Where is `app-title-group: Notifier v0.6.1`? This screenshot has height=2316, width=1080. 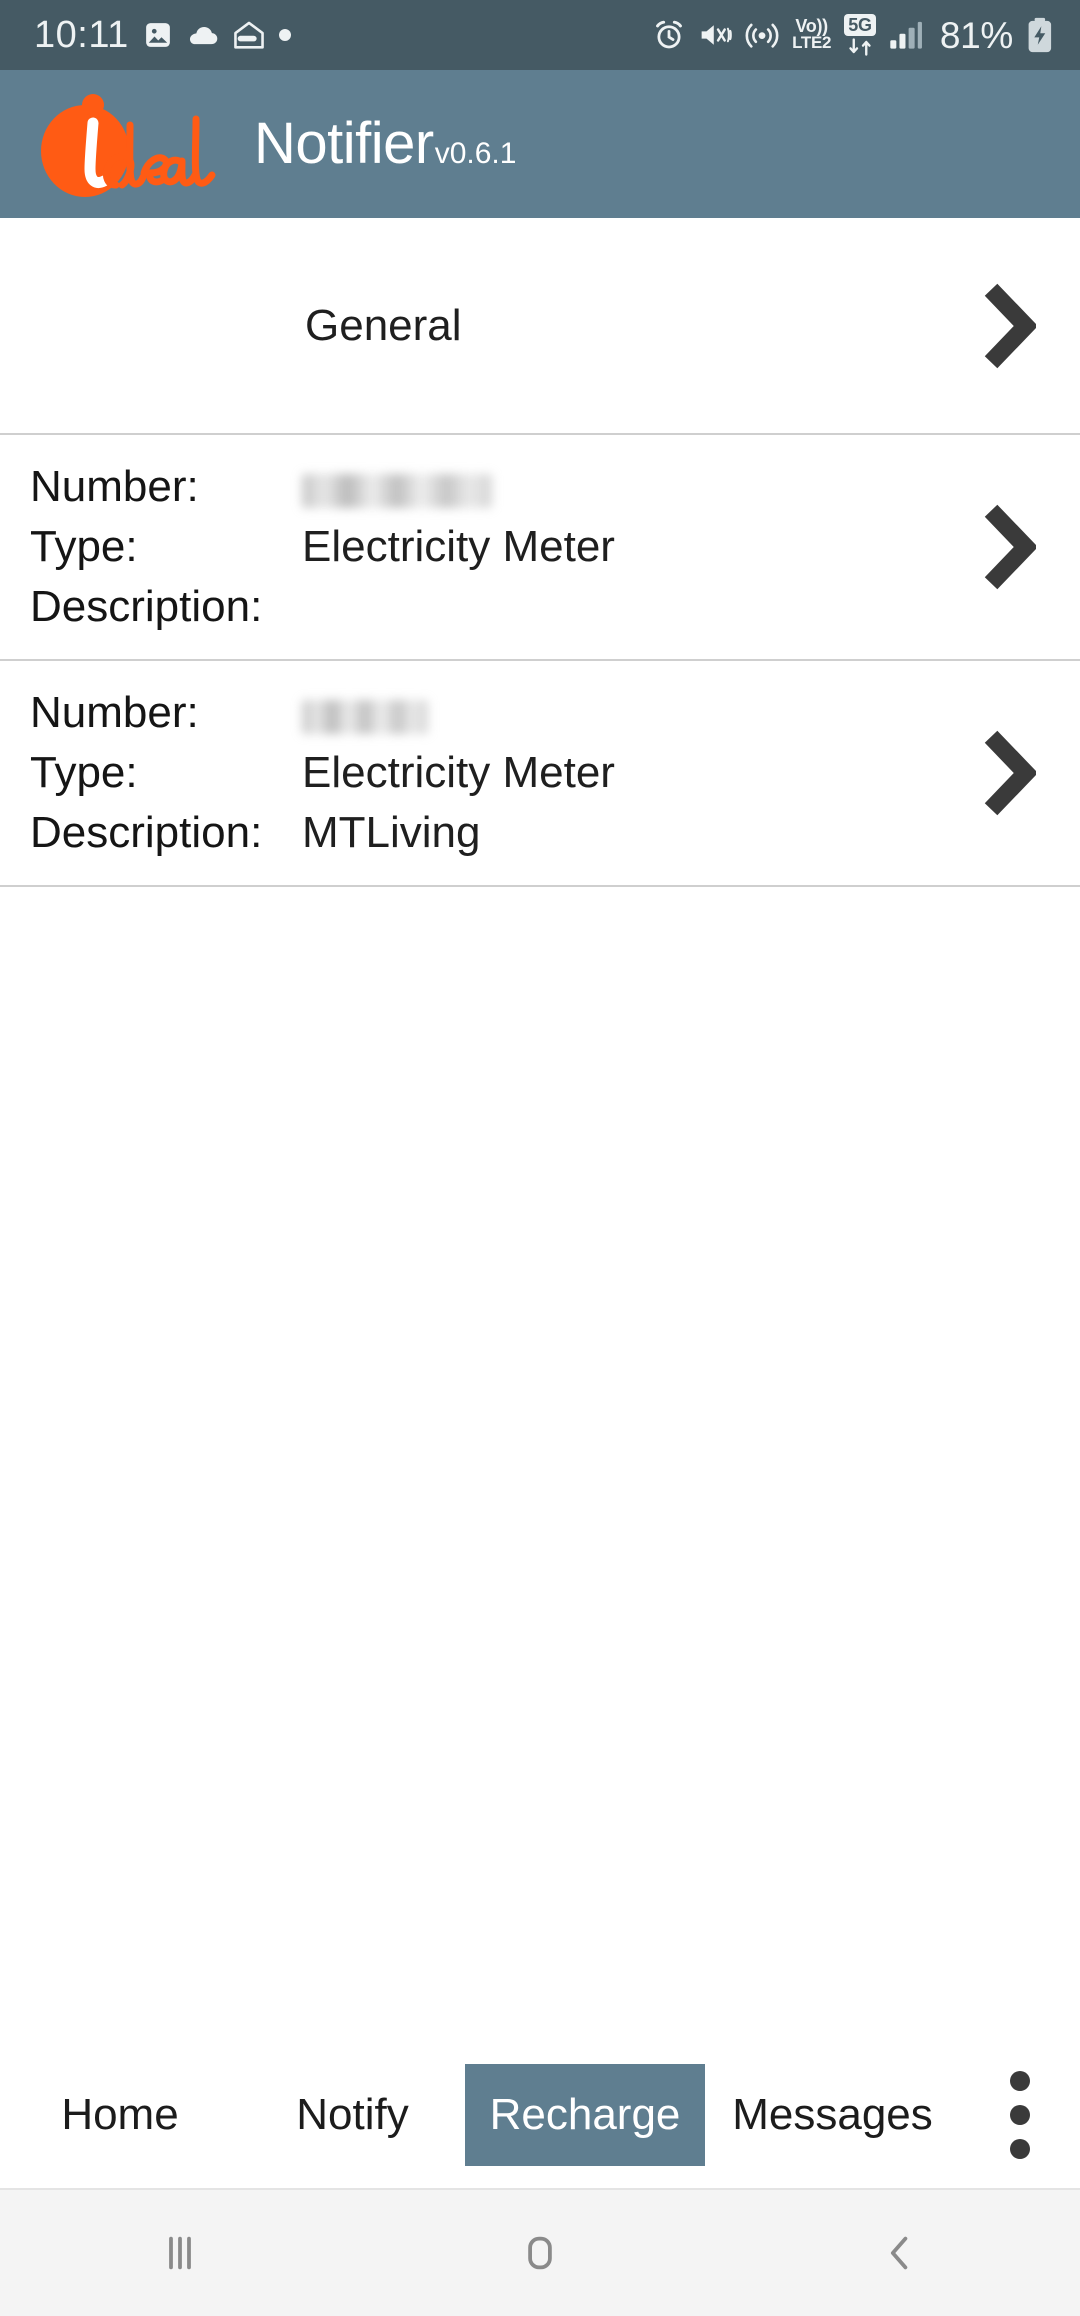
app-title-group: Notifier v0.6.1 is located at coordinates (385, 144).